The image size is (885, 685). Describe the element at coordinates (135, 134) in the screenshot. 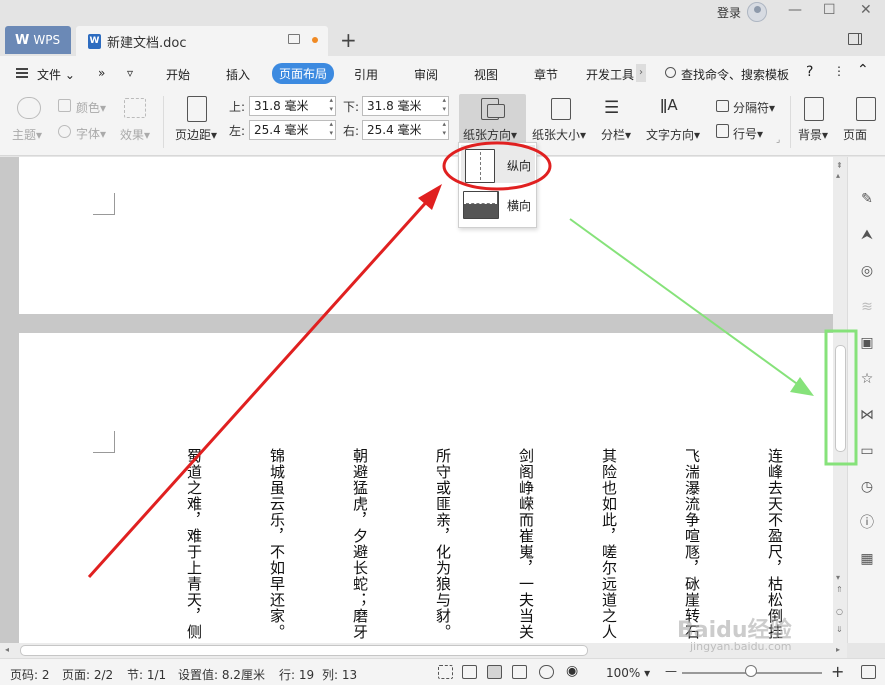

I see `effects-button: 效果▾` at that location.